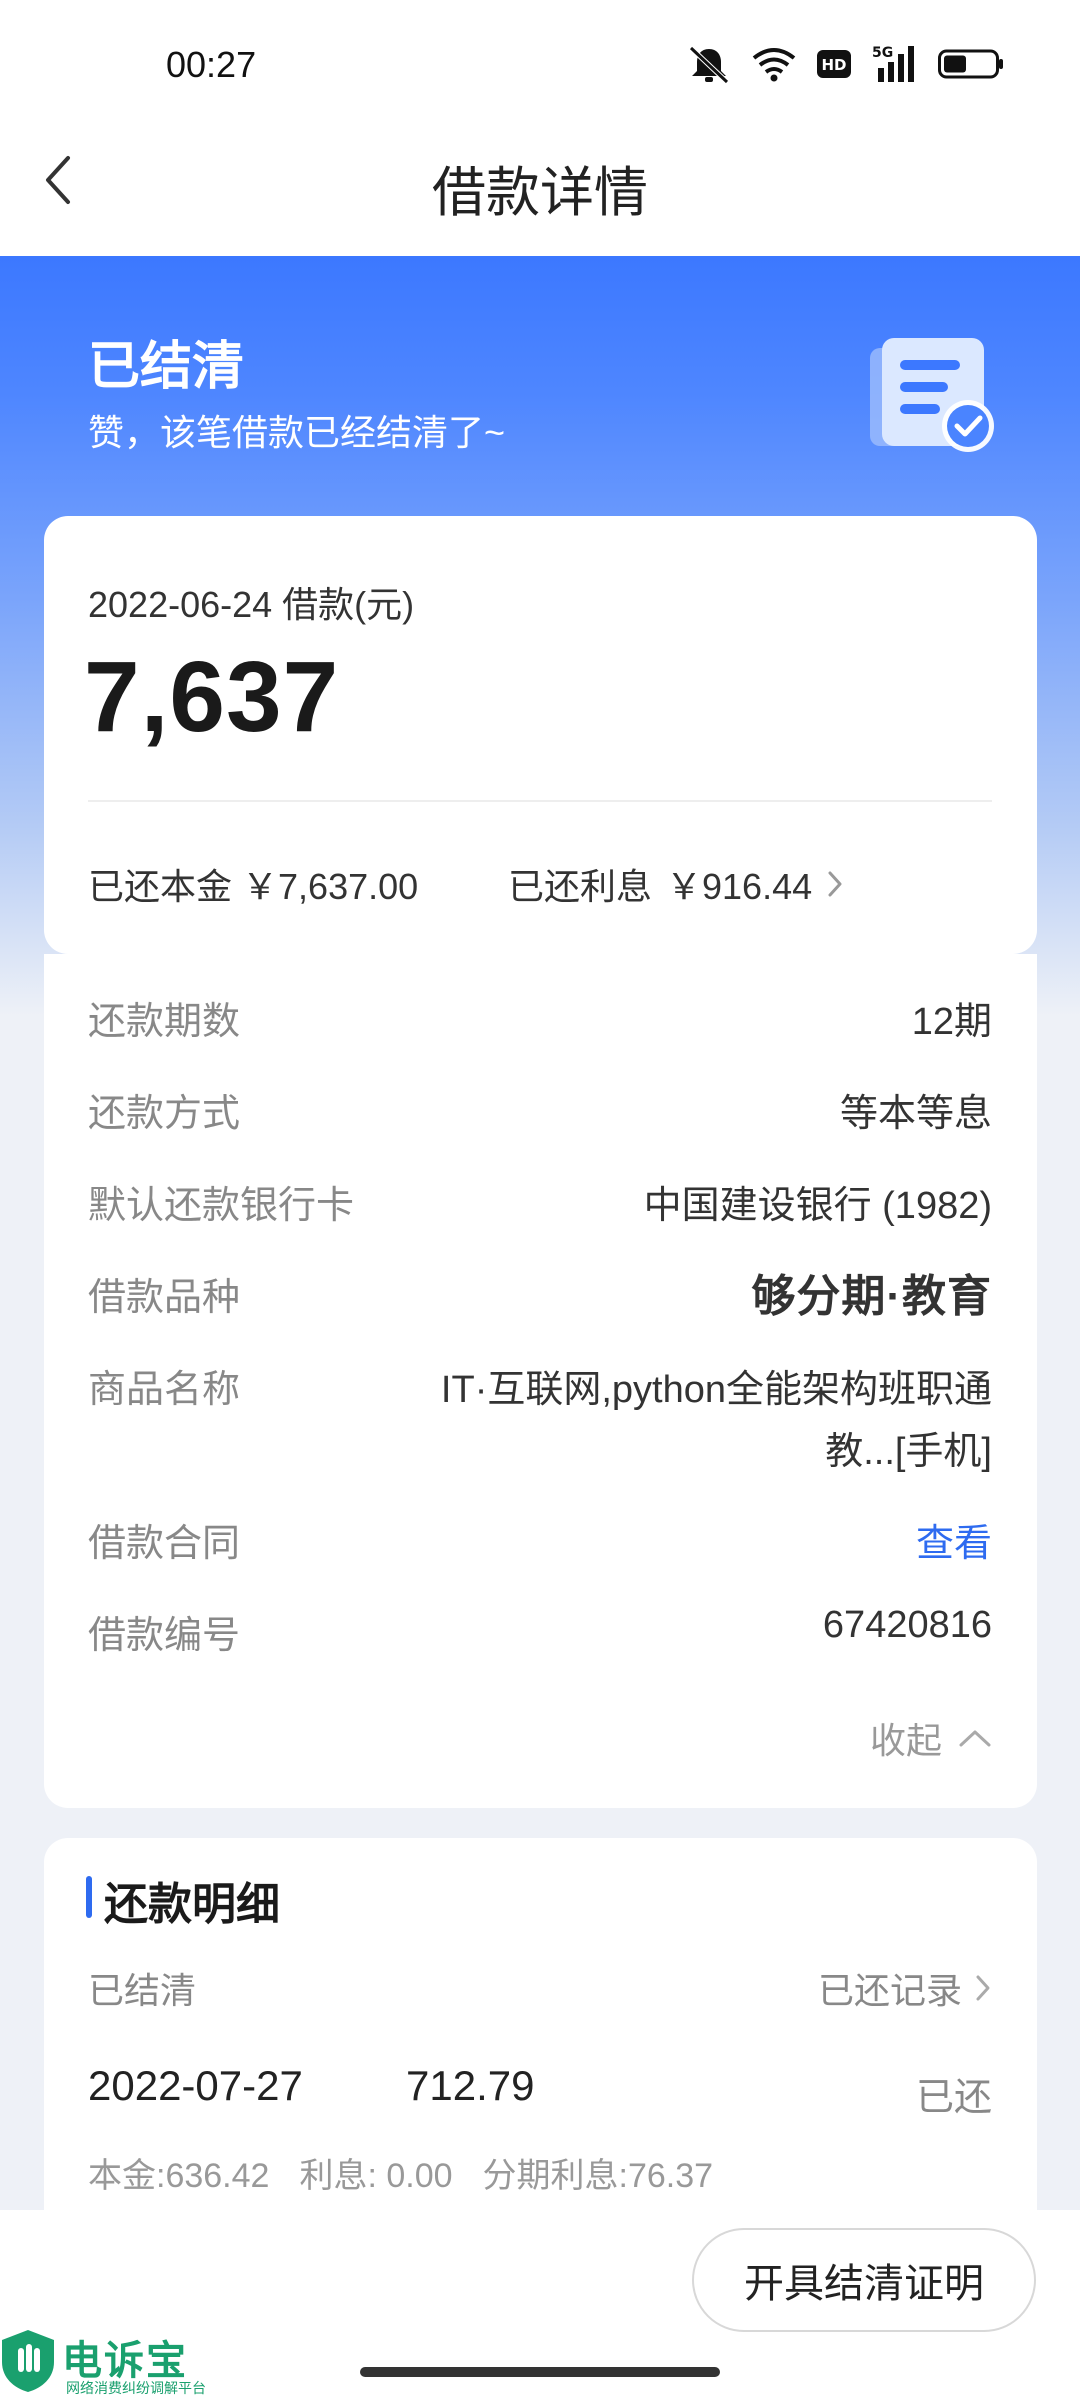 The image size is (1080, 2400). Describe the element at coordinates (195, 2085) in the screenshot. I see `repayment-date: 2022-07-27` at that location.